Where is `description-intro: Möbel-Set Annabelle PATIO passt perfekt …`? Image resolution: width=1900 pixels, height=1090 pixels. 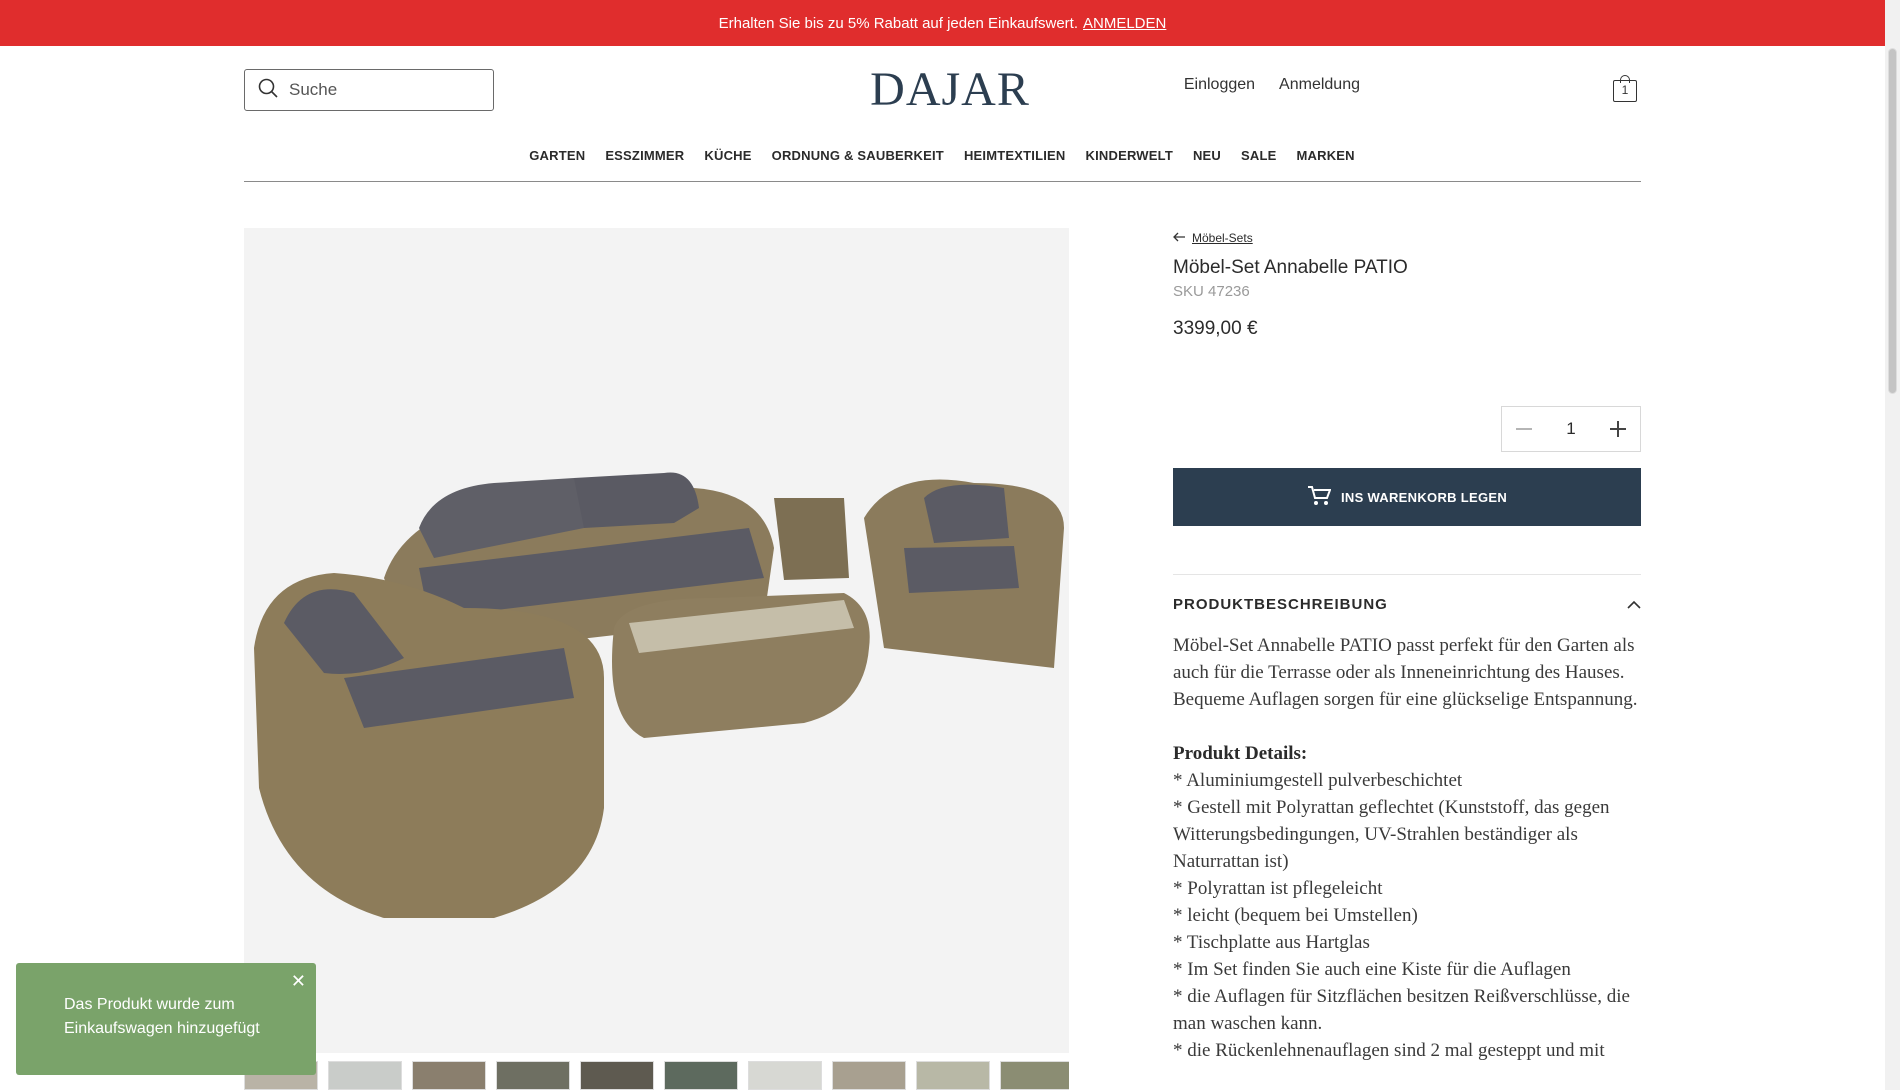
description-intro: Möbel-Set Annabelle PATIO passt perfekt … is located at coordinates (1405, 672).